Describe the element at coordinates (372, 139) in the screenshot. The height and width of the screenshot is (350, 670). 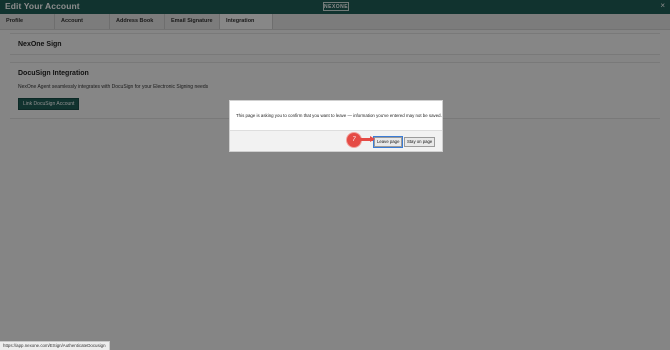
I see `arrow-head-icon` at that location.